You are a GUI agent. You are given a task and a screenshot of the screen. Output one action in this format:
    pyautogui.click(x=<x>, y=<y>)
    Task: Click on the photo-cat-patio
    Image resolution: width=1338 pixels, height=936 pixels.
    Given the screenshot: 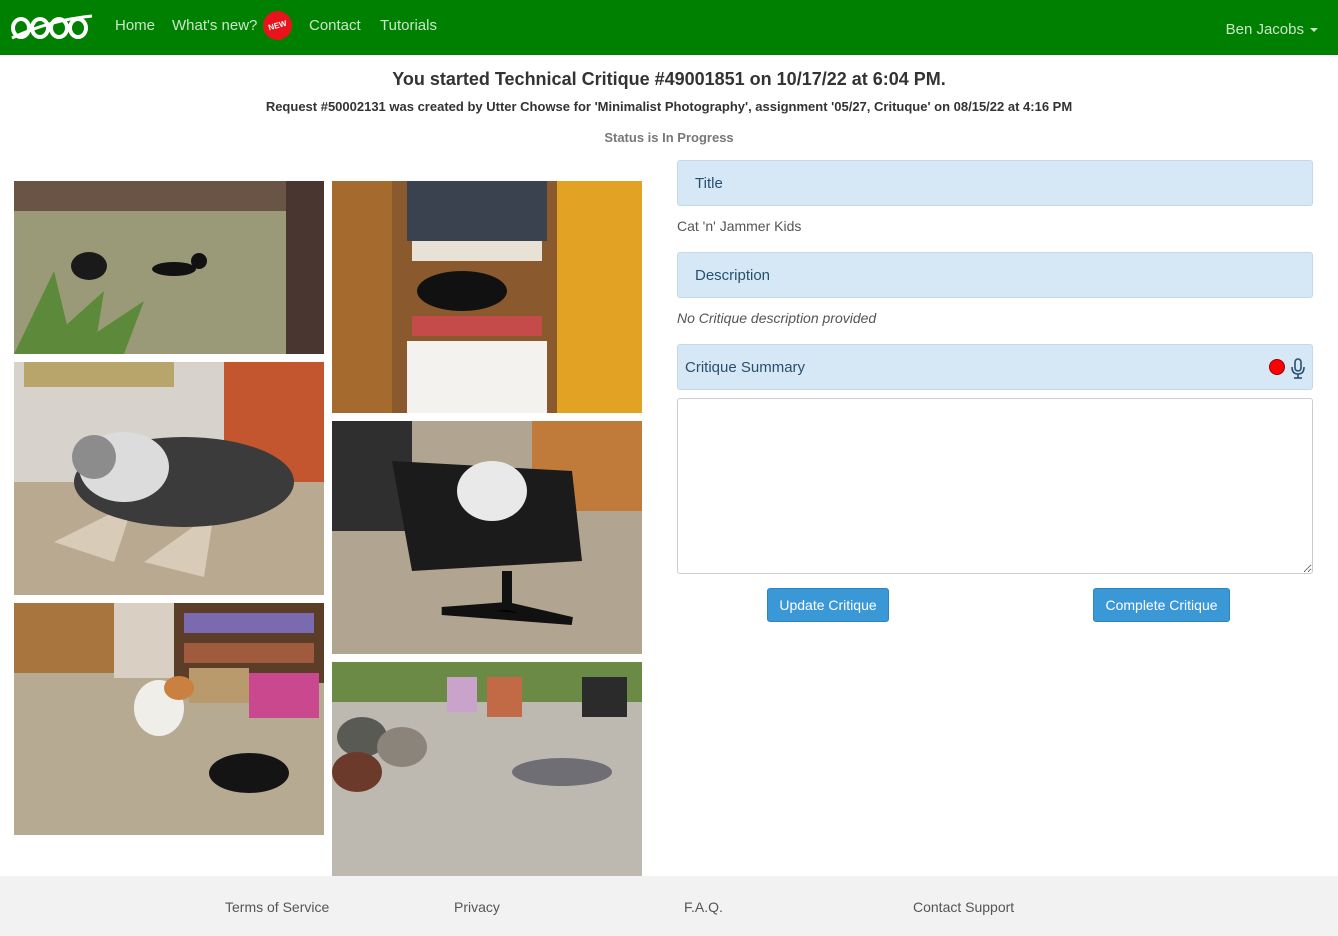 What is the action you would take?
    pyautogui.click(x=487, y=769)
    